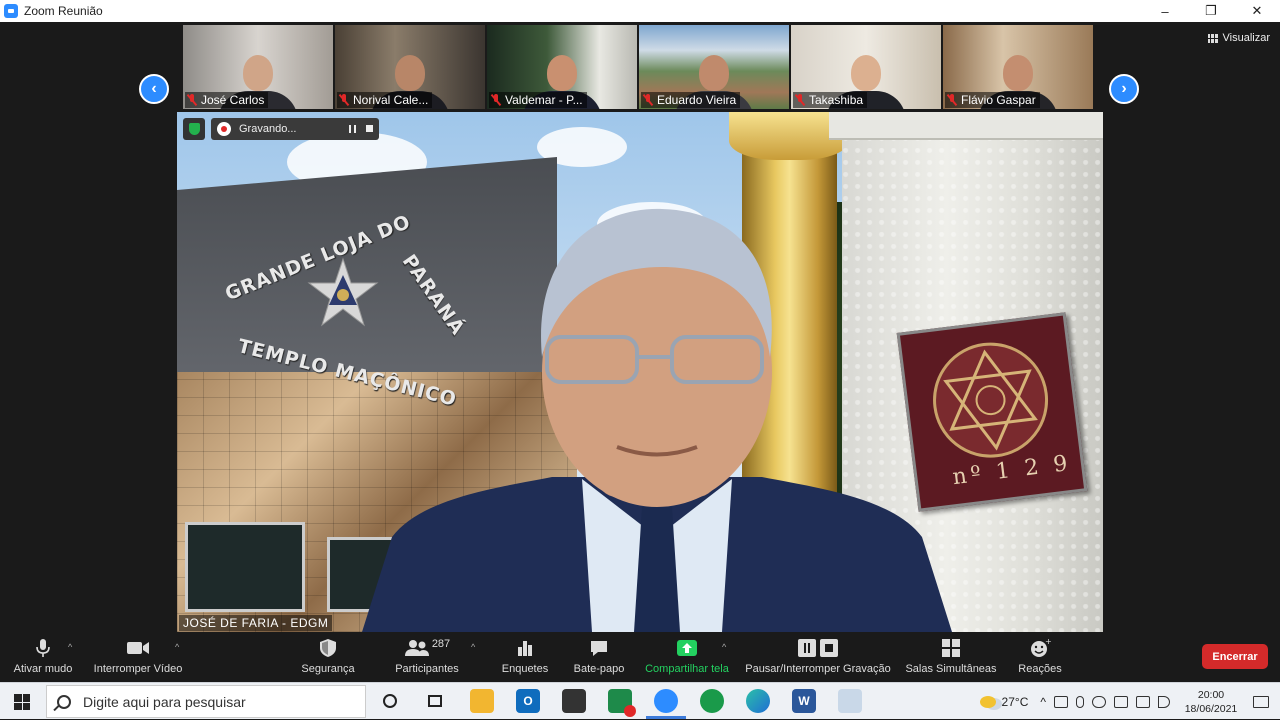  What do you see at coordinates (1099, 701) in the screenshot?
I see `onedrive-icon` at bounding box center [1099, 701].